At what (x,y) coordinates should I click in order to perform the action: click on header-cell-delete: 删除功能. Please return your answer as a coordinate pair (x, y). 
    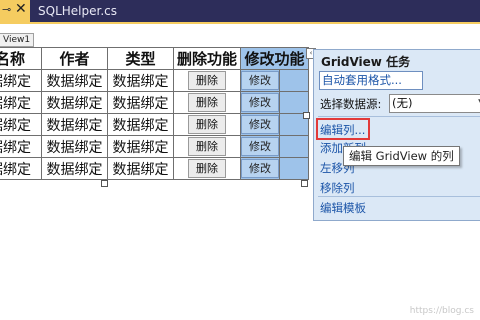
    Looking at the image, I should click on (207, 58).